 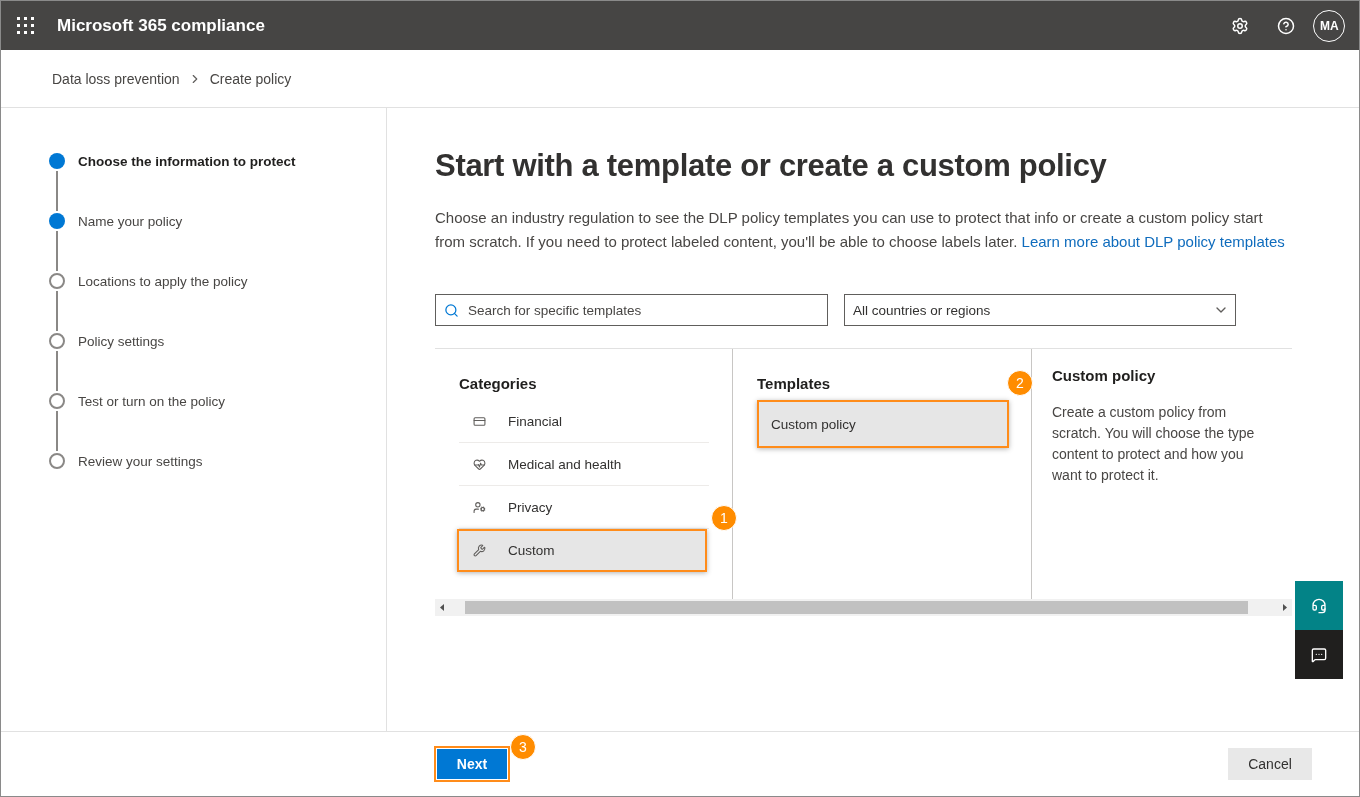 I want to click on column-heading: Categories, so click(x=498, y=383).